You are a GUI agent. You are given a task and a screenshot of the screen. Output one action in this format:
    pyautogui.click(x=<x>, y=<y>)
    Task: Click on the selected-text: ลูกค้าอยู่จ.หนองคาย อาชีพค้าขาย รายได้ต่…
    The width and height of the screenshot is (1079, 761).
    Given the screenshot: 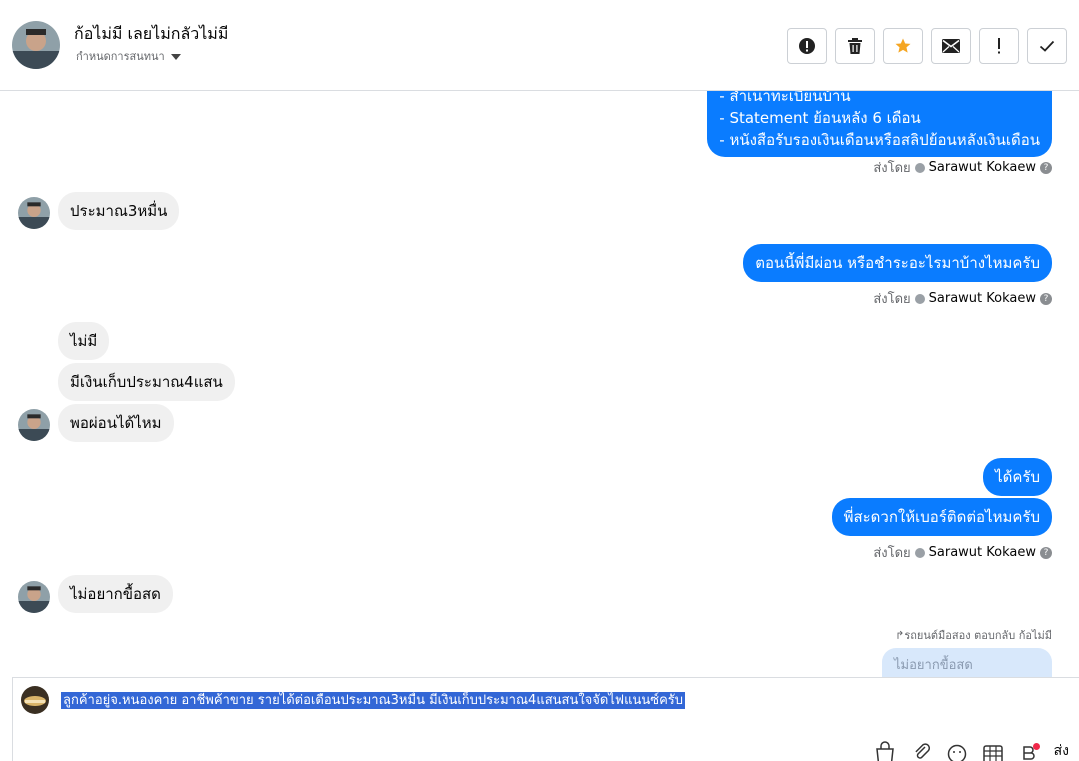 What is the action you would take?
    pyautogui.click(x=373, y=700)
    